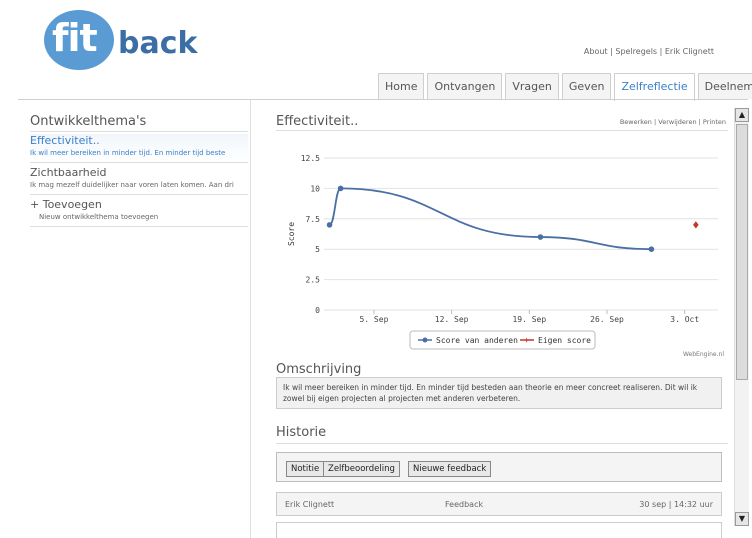 The height and width of the screenshot is (538, 752). I want to click on x-tick-label: 26. Sep, so click(607, 319).